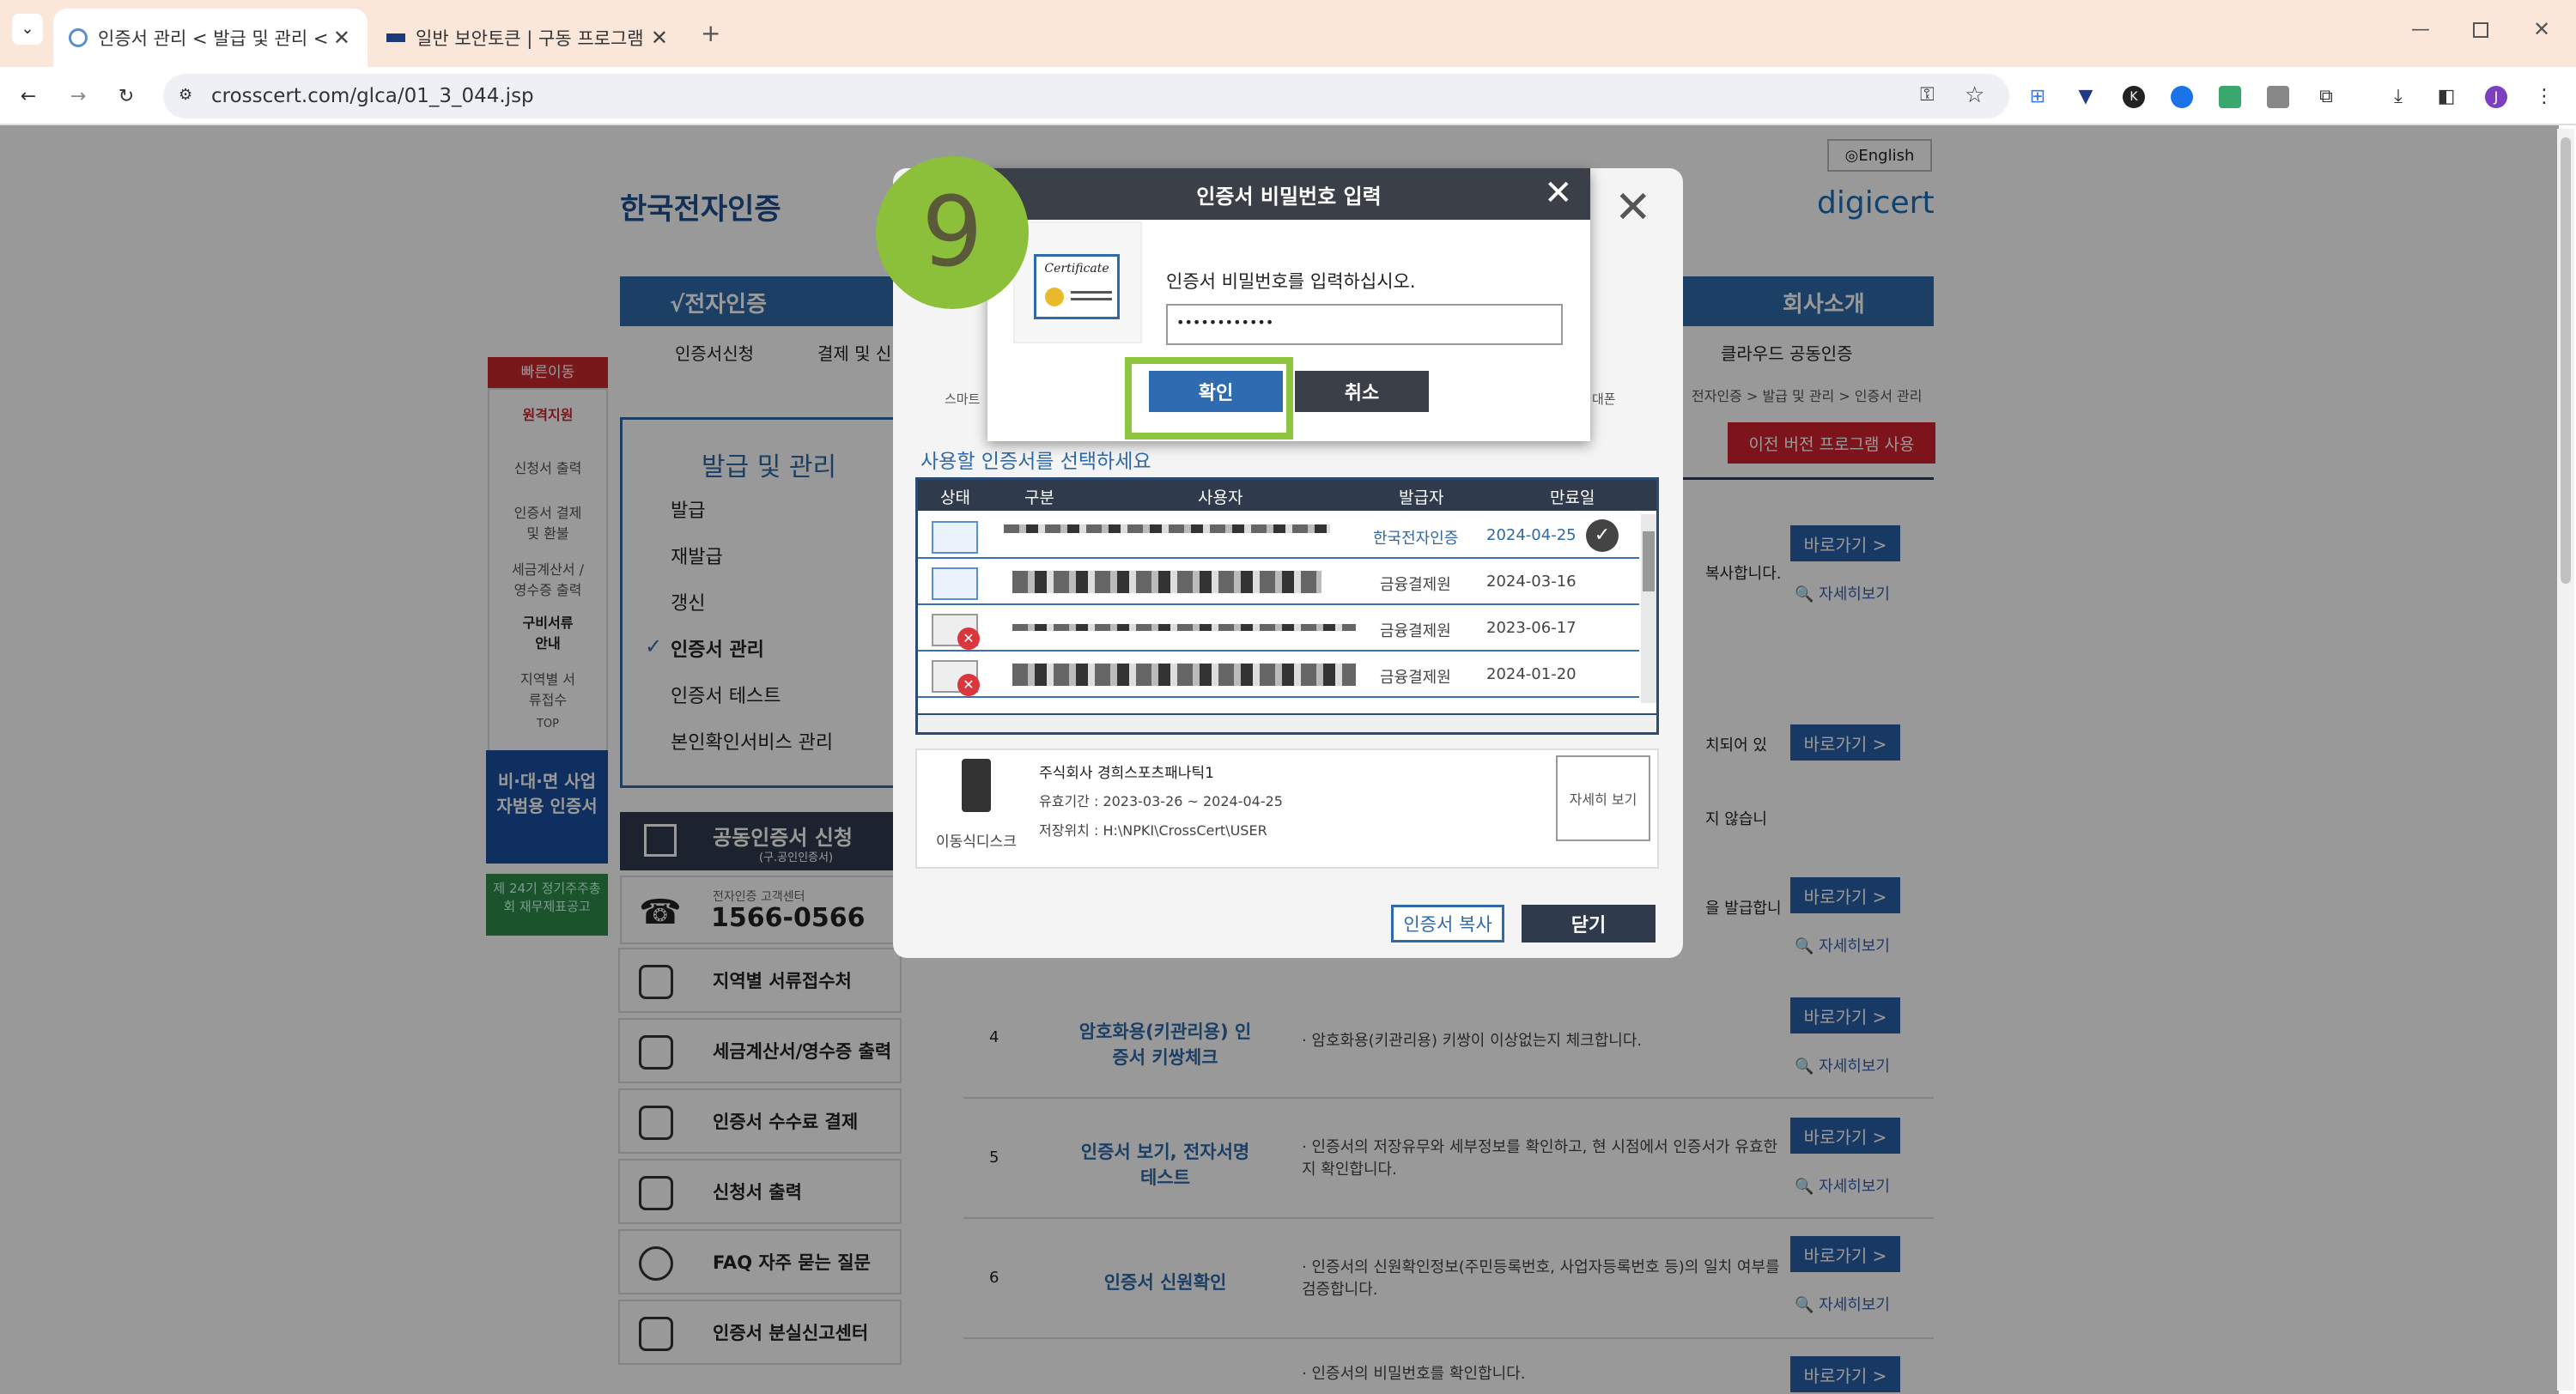  I want to click on key-icon: ⚿, so click(1928, 95).